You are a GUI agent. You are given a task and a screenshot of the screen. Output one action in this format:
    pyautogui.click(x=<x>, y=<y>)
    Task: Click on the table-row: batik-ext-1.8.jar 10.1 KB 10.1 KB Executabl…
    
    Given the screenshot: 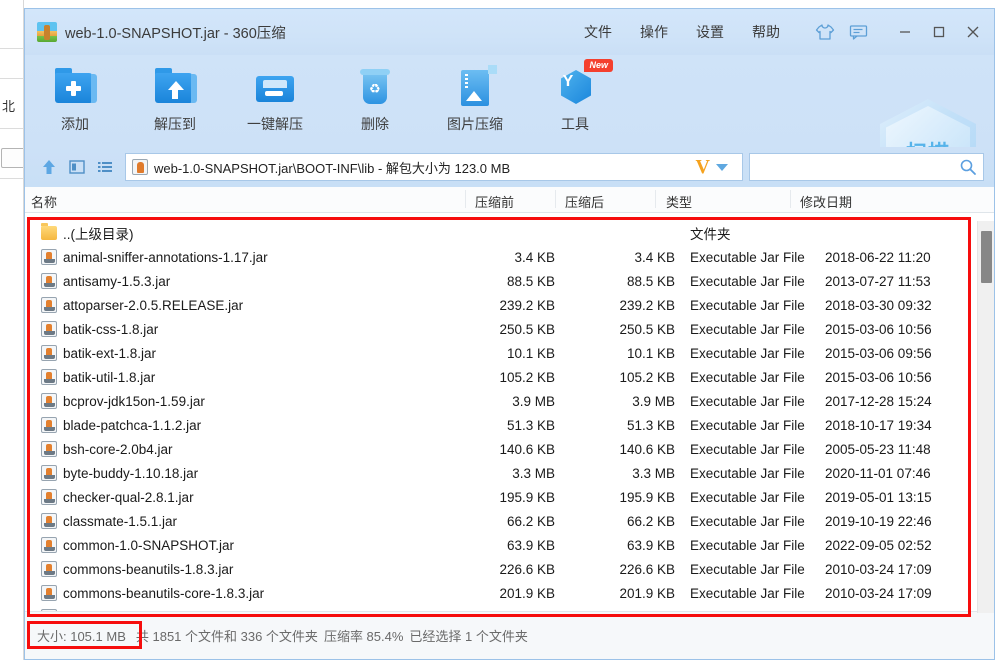 What is the action you would take?
    pyautogui.click(x=509, y=353)
    